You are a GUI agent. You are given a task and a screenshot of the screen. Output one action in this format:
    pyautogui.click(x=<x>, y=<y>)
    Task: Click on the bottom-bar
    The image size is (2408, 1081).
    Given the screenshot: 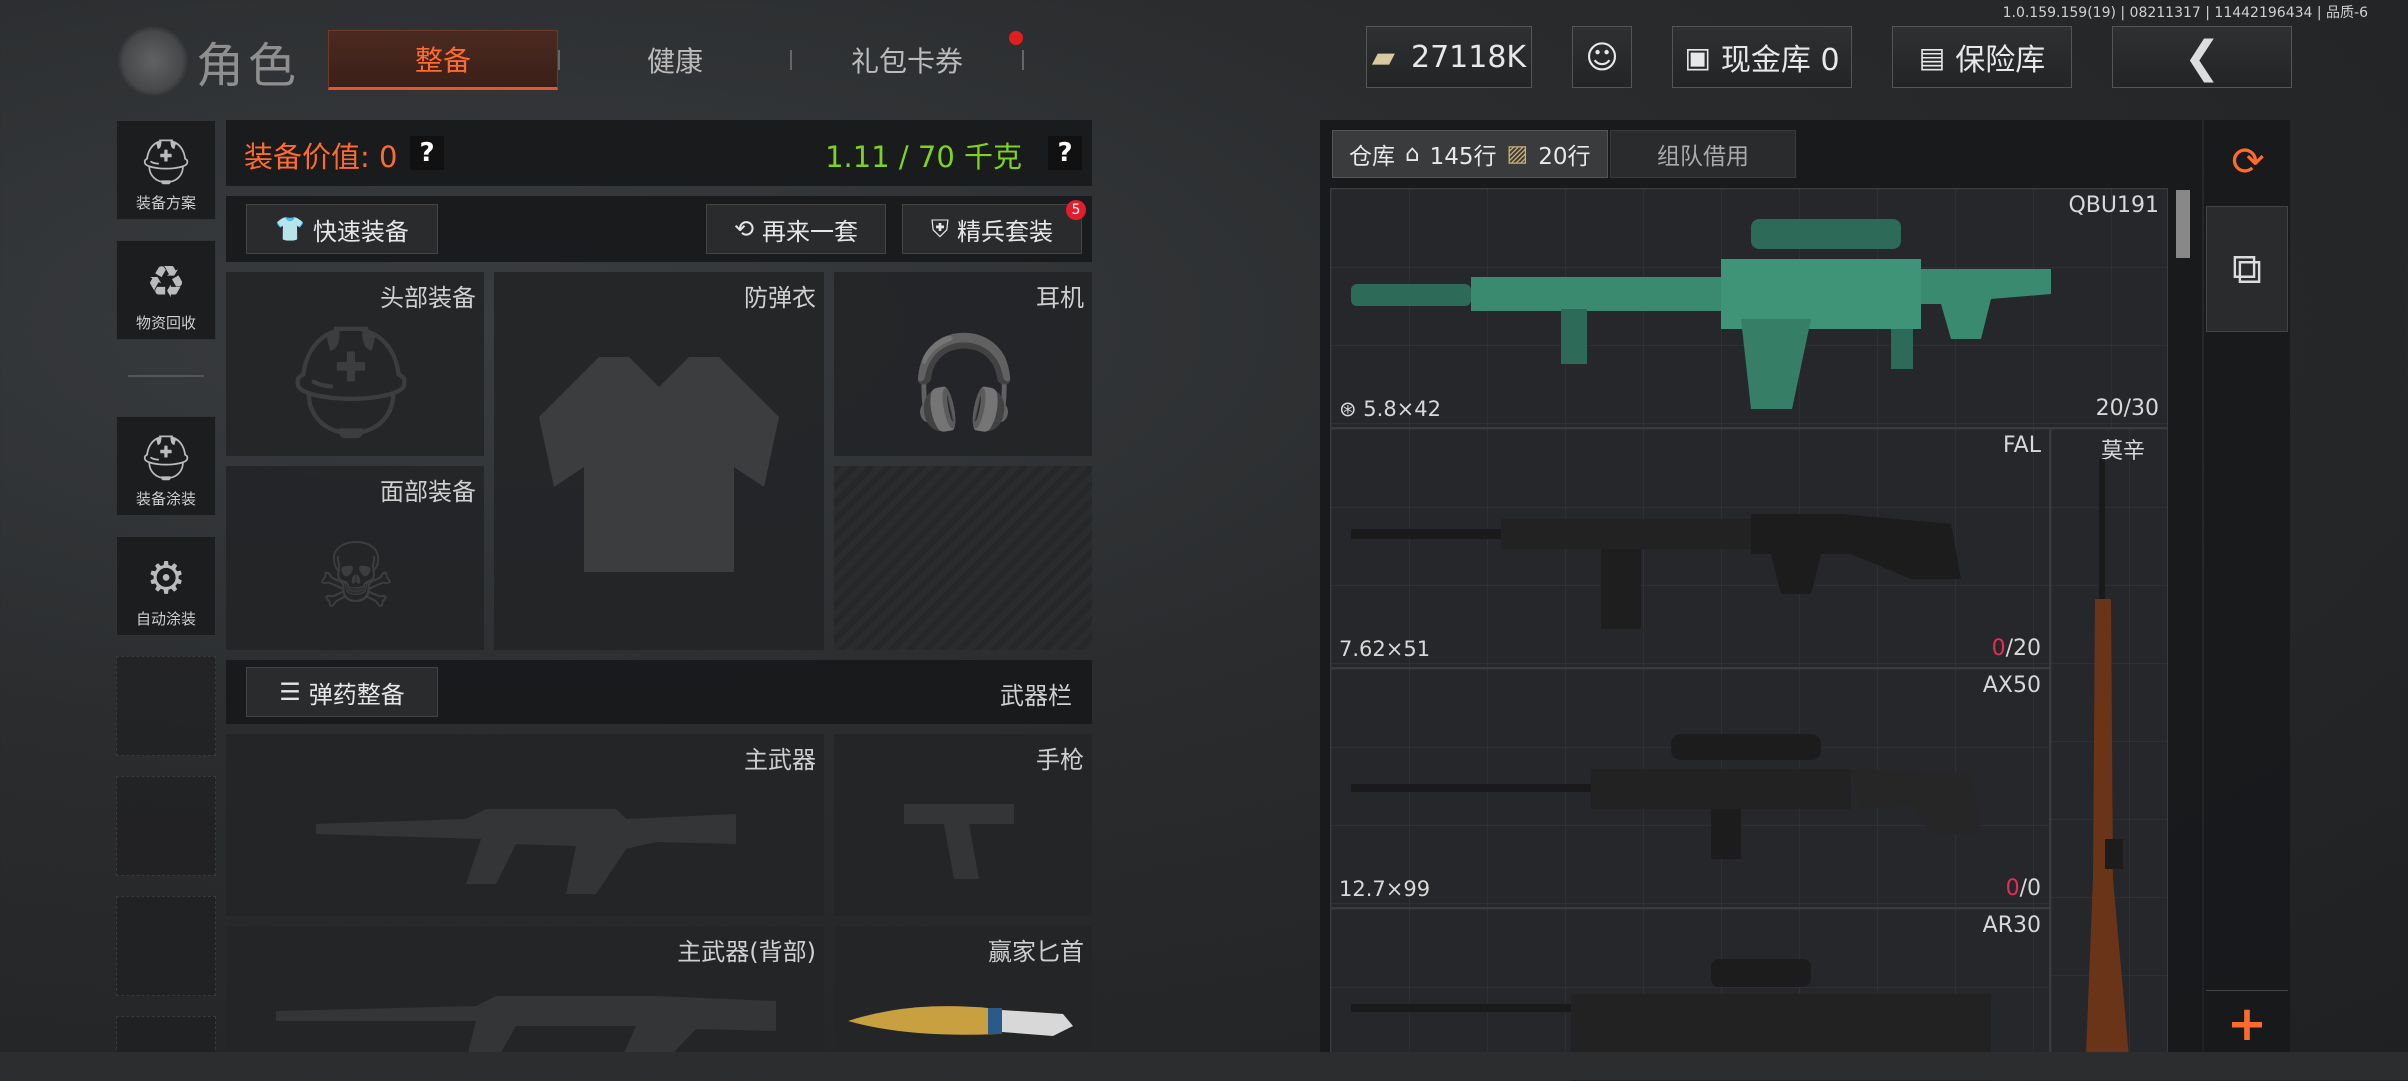 What is the action you would take?
    pyautogui.click(x=1204, y=1066)
    